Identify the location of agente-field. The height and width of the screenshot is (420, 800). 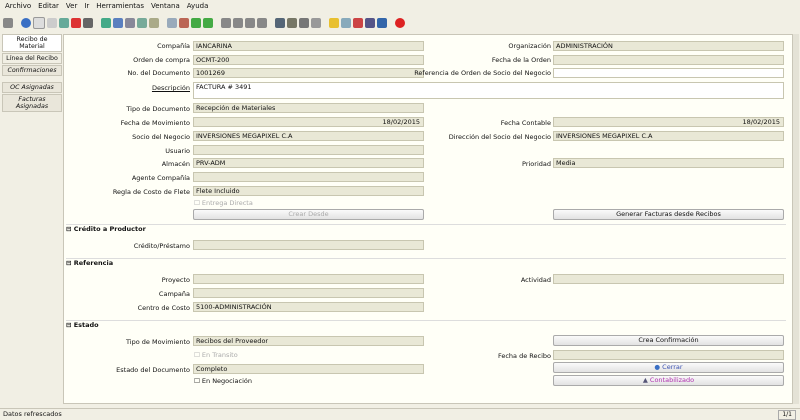
(308, 177).